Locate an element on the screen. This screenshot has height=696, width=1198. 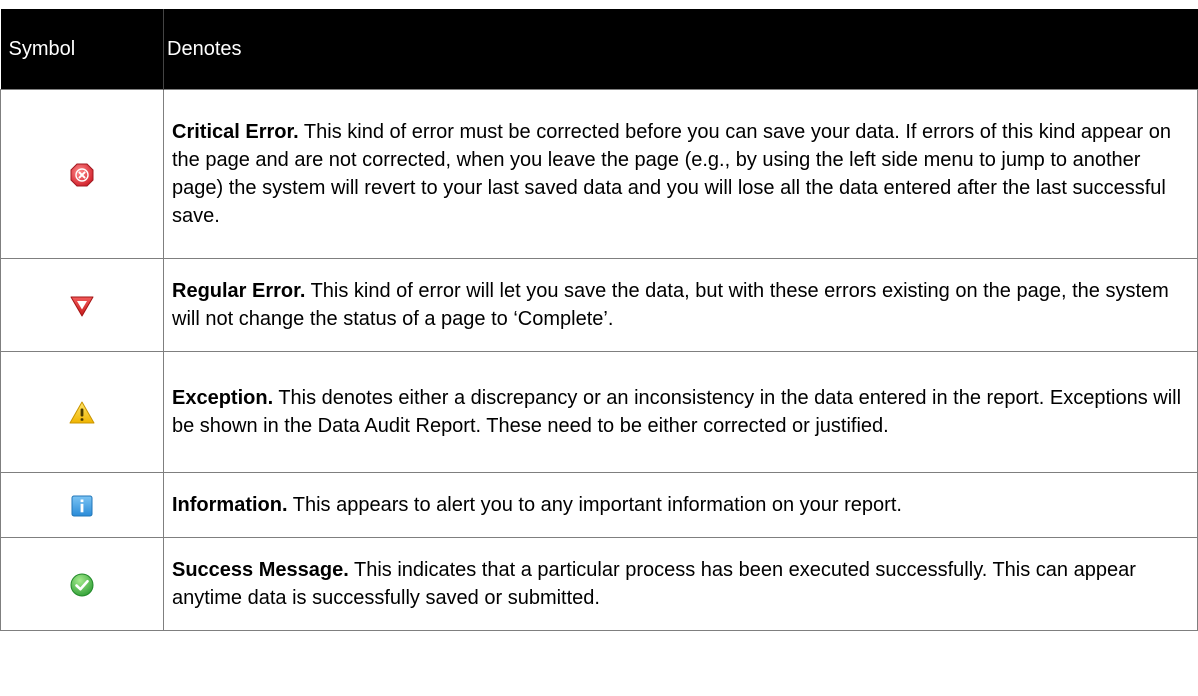
term-regular-error: Regular Error. is located at coordinates (239, 291).